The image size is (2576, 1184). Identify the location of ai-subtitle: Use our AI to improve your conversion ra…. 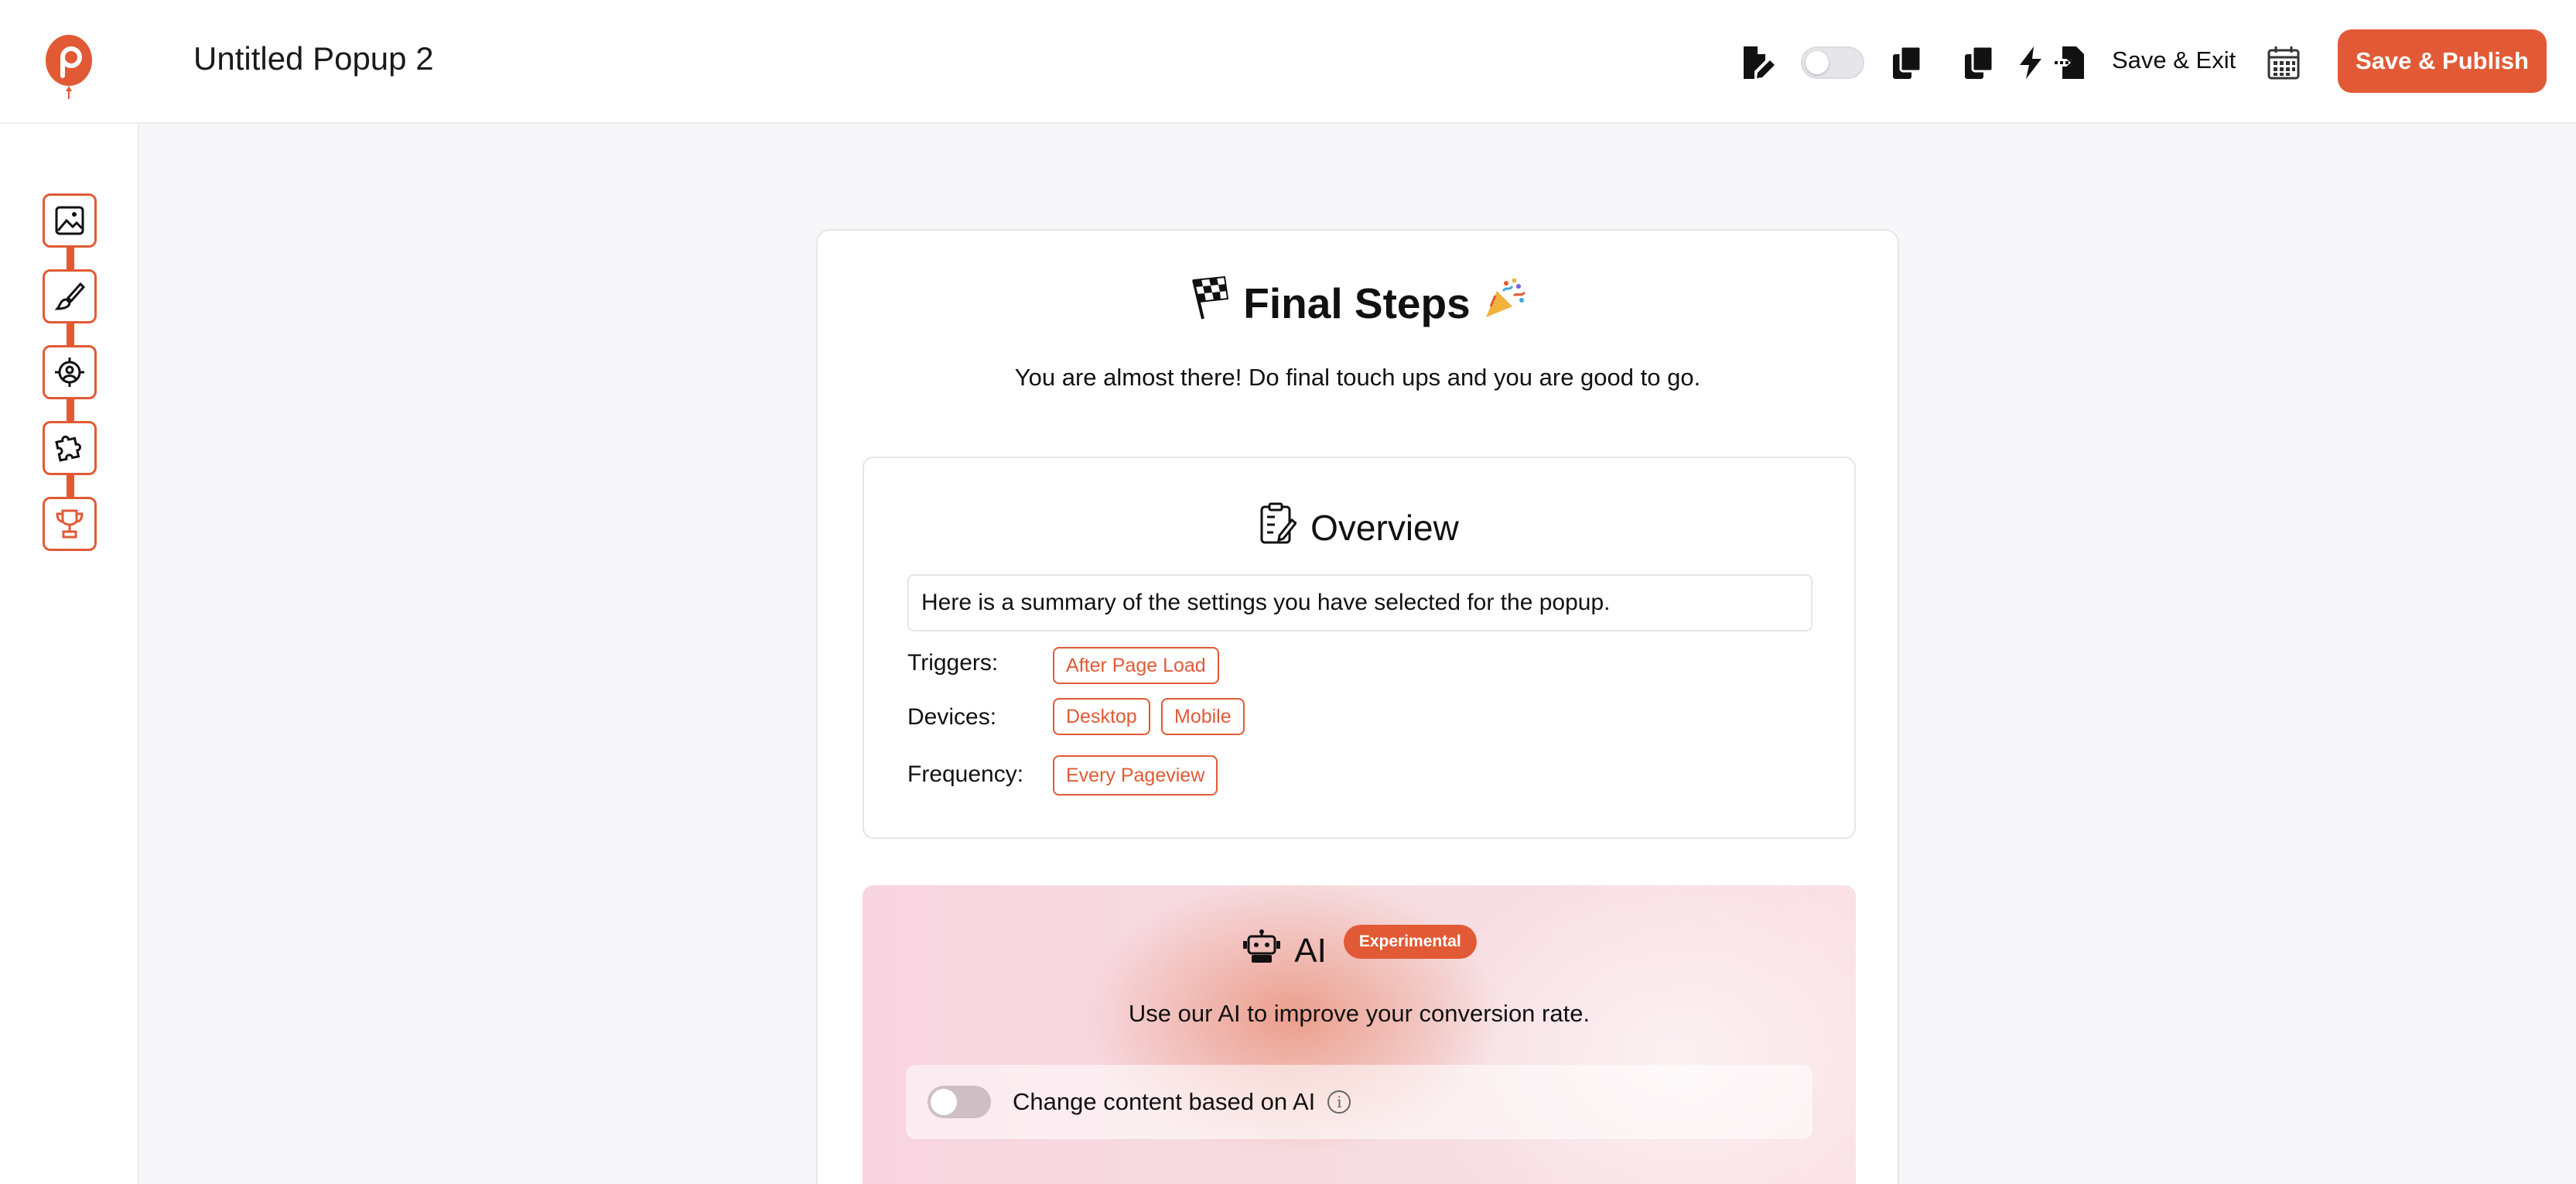
(1359, 1014).